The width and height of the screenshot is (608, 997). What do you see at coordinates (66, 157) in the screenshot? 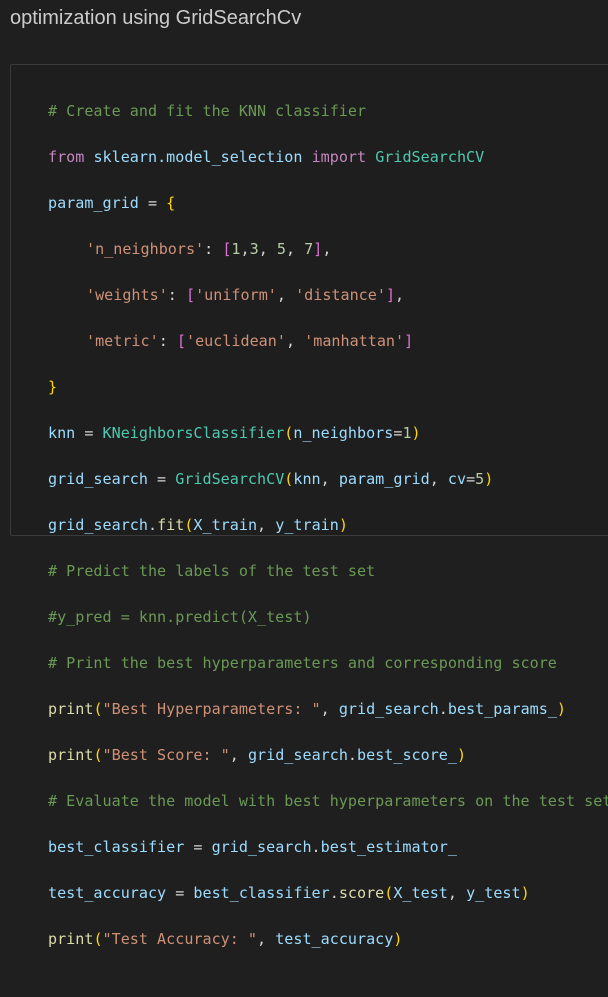
I see `keyword-from: from` at bounding box center [66, 157].